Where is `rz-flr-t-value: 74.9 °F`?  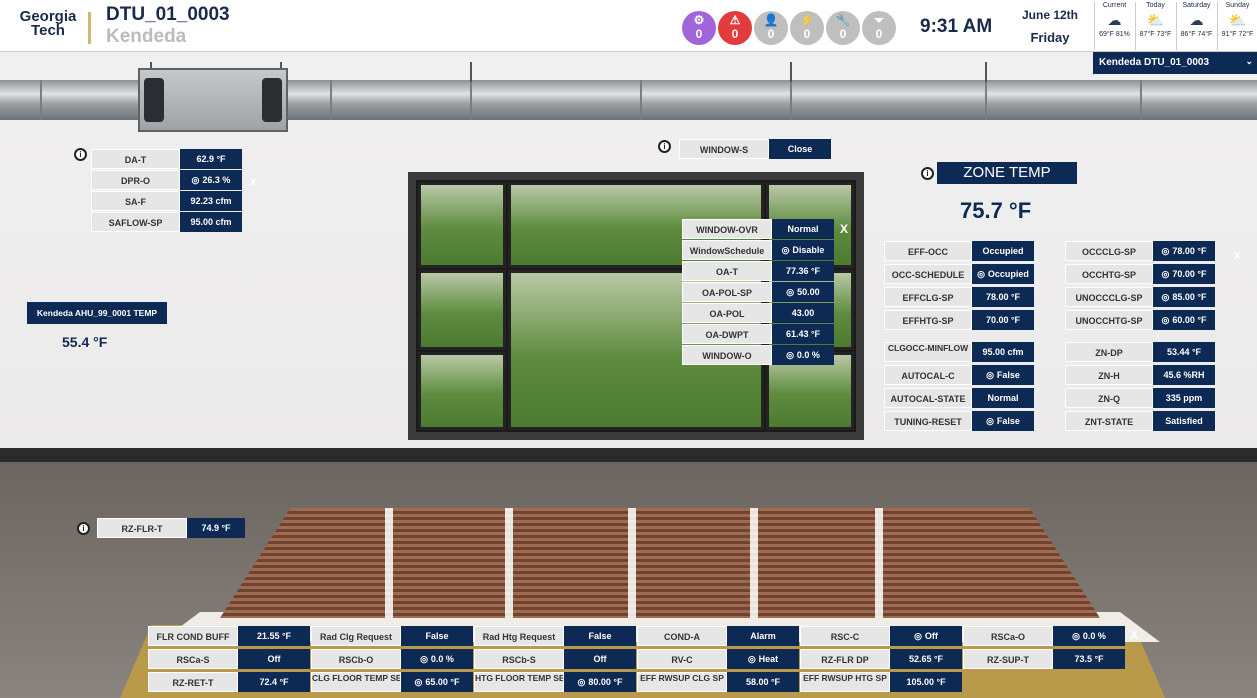 rz-flr-t-value: 74.9 °F is located at coordinates (216, 528).